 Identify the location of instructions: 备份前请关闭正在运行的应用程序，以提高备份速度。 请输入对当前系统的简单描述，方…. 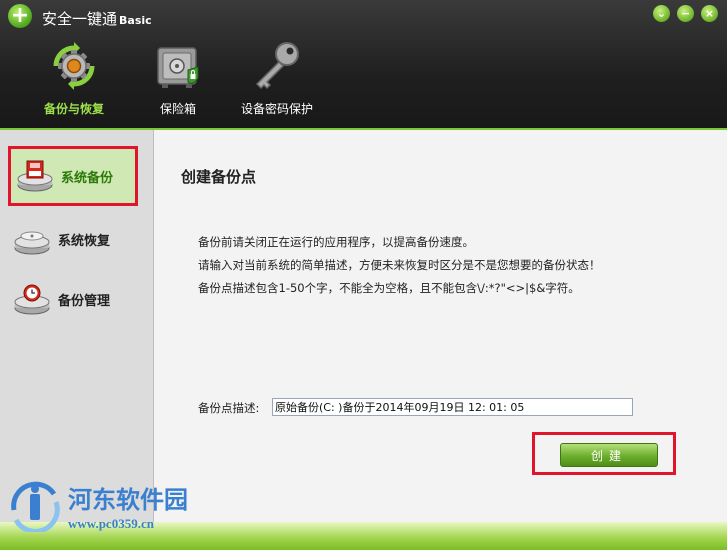
(399, 265).